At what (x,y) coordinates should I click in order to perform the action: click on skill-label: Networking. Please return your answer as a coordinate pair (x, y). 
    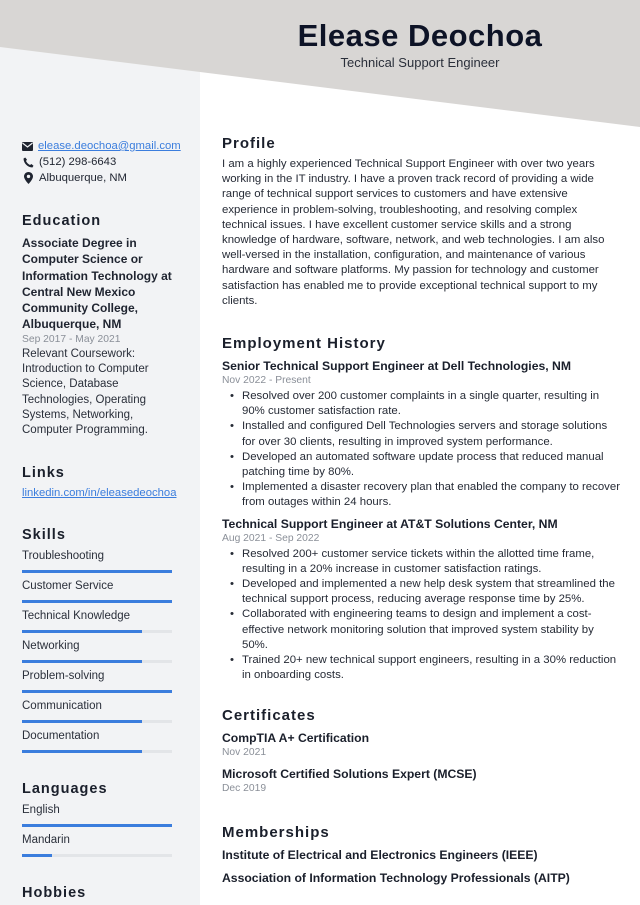
    Looking at the image, I should click on (51, 645).